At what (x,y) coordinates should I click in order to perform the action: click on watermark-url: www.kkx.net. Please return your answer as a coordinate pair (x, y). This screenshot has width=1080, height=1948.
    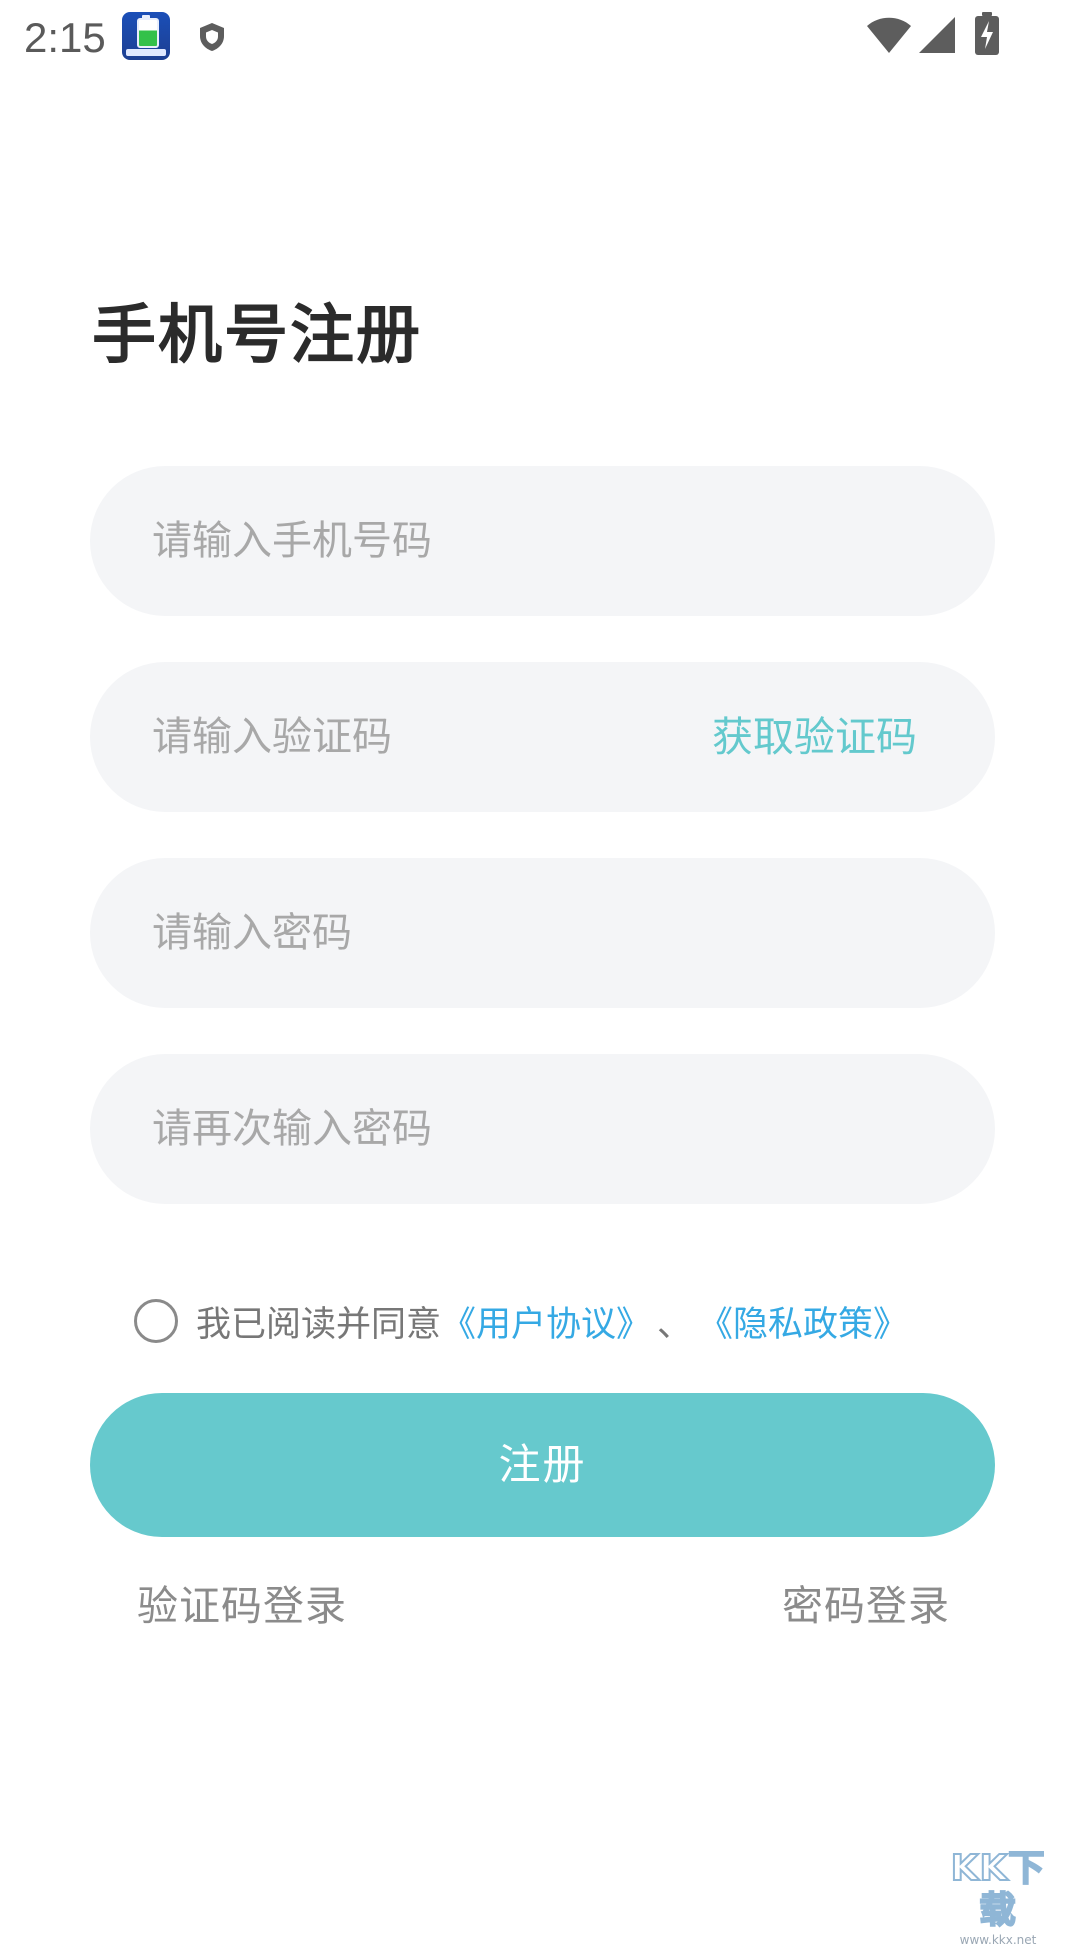
    Looking at the image, I should click on (998, 1940).